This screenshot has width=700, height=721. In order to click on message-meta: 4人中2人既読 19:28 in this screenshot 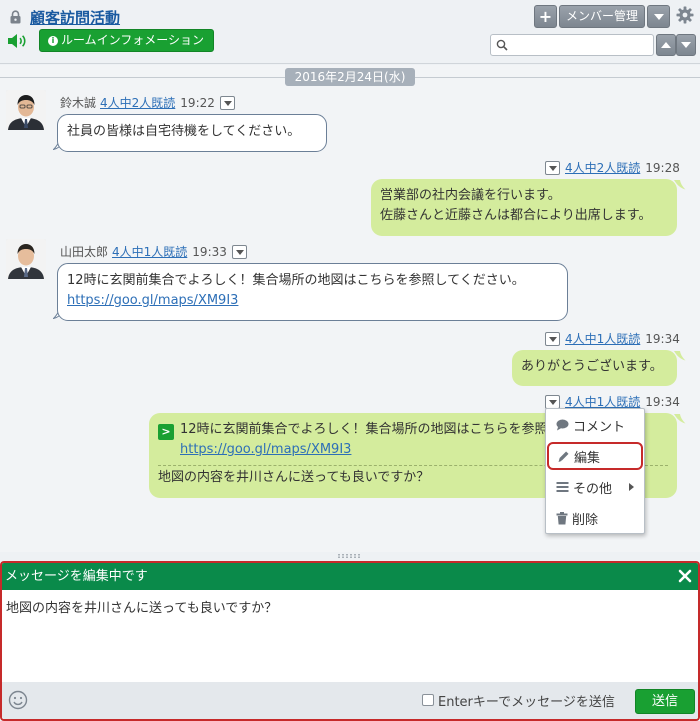, I will do `click(612, 167)`.